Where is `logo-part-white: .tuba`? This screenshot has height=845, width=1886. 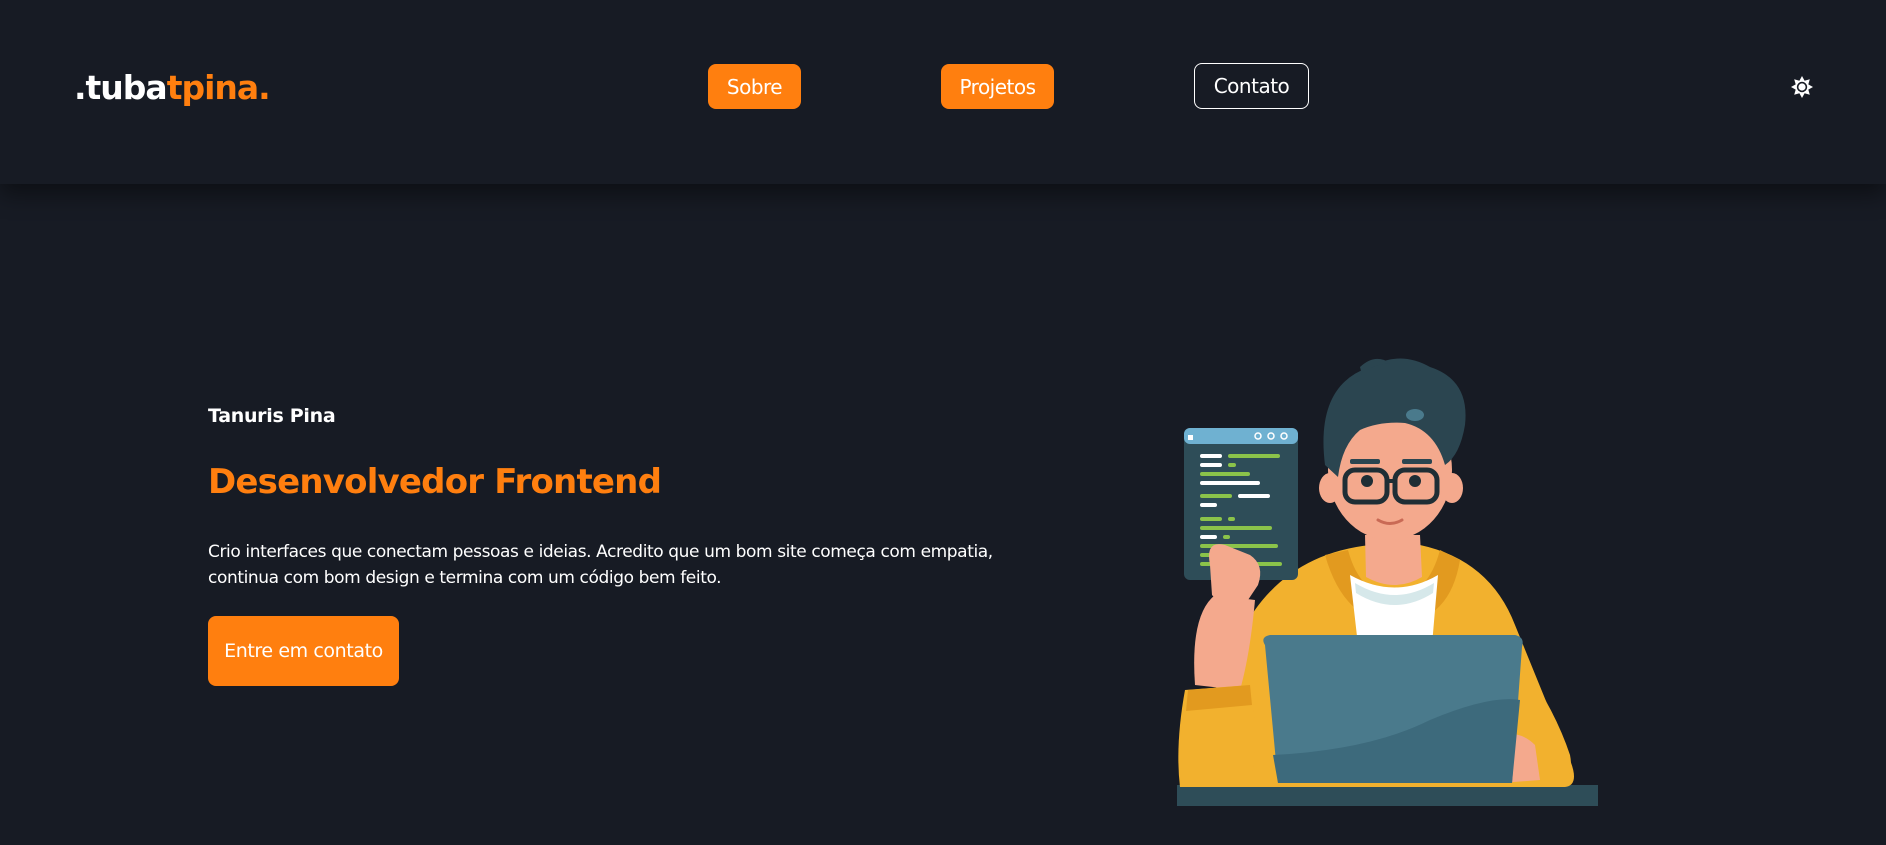 logo-part-white: .tuba is located at coordinates (121, 87).